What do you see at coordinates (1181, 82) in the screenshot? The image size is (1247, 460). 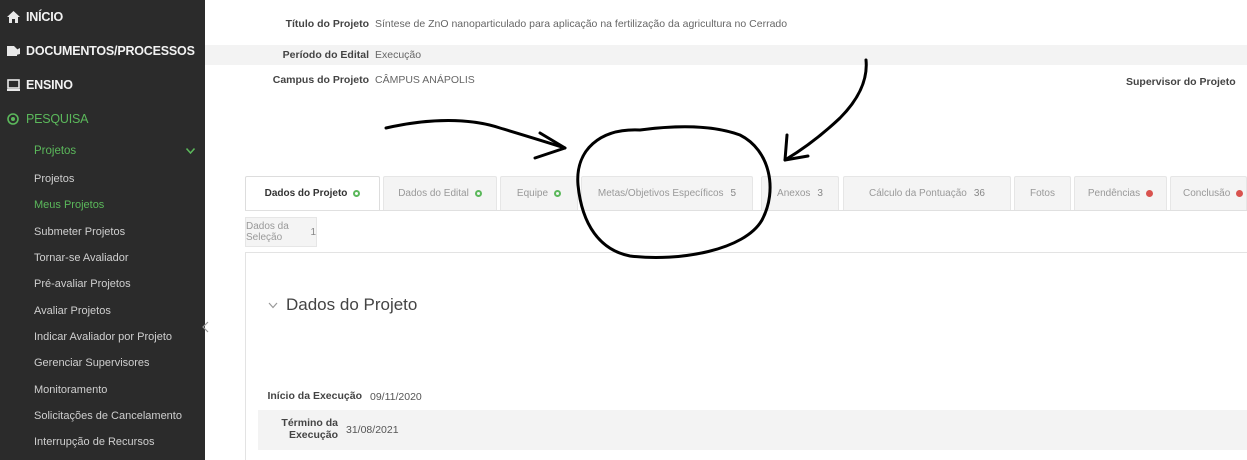 I see `supervisor-label: Supervisor do Projeto` at bounding box center [1181, 82].